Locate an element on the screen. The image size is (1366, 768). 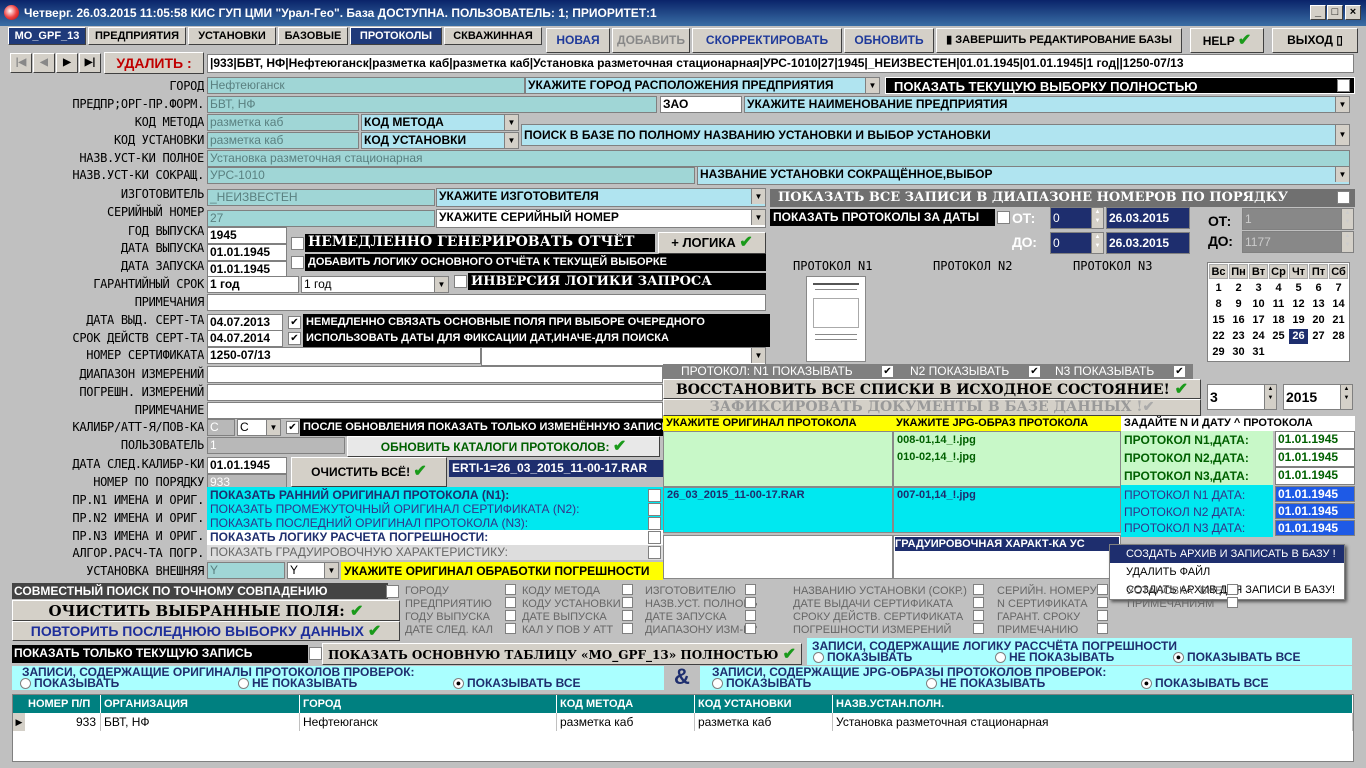
calendar-date: 30 is located at coordinates (1238, 352).